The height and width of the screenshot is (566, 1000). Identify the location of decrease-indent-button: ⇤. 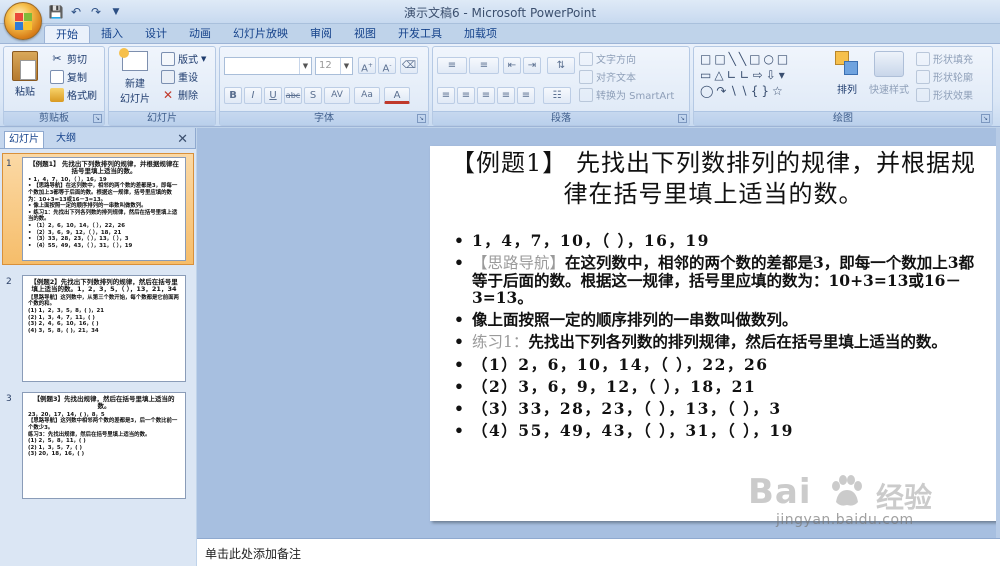
(512, 65).